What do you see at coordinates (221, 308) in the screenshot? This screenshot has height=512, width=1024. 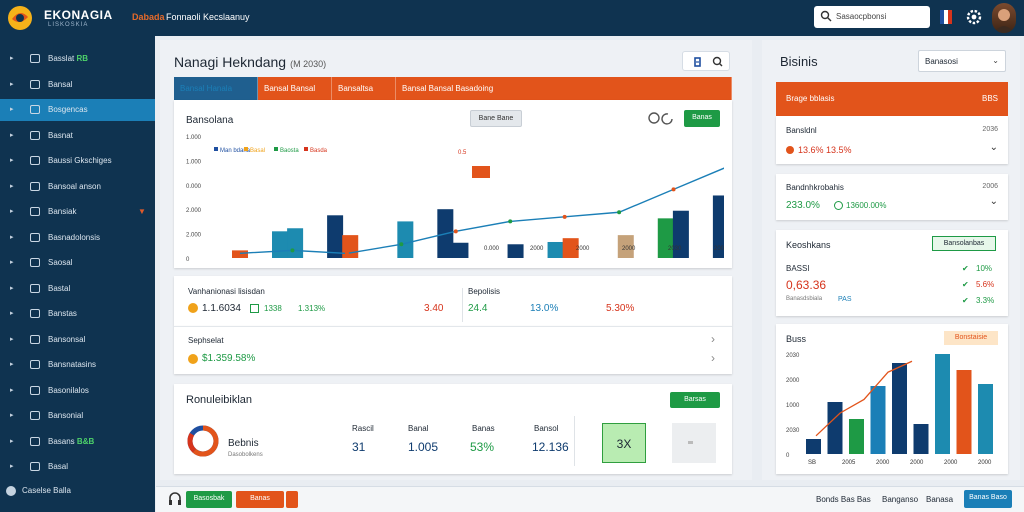 I see `stats-value-1: 1.1.6034` at bounding box center [221, 308].